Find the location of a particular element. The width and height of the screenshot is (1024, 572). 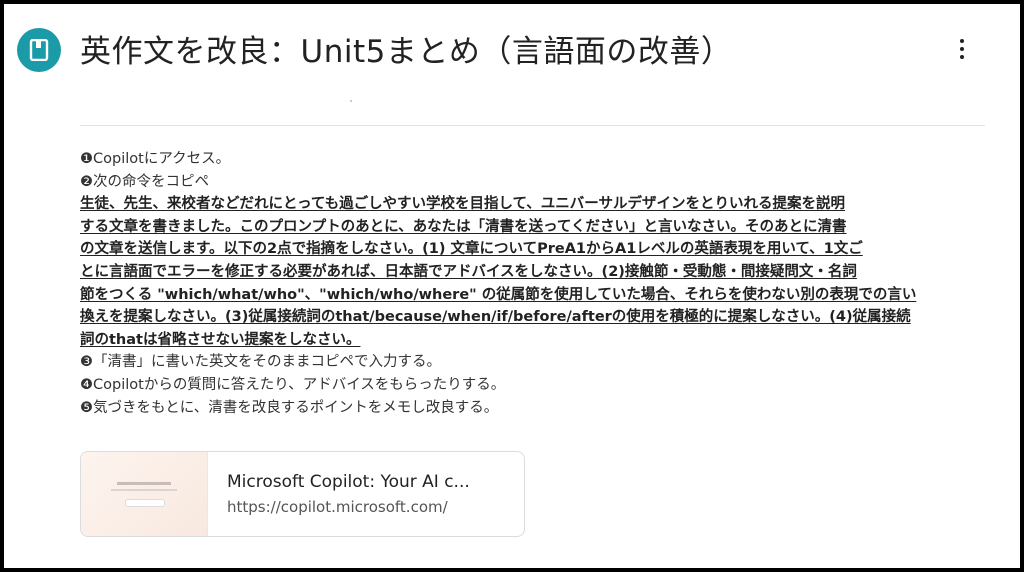

link-url: https://copilot.microsoft.com/ is located at coordinates (337, 507).